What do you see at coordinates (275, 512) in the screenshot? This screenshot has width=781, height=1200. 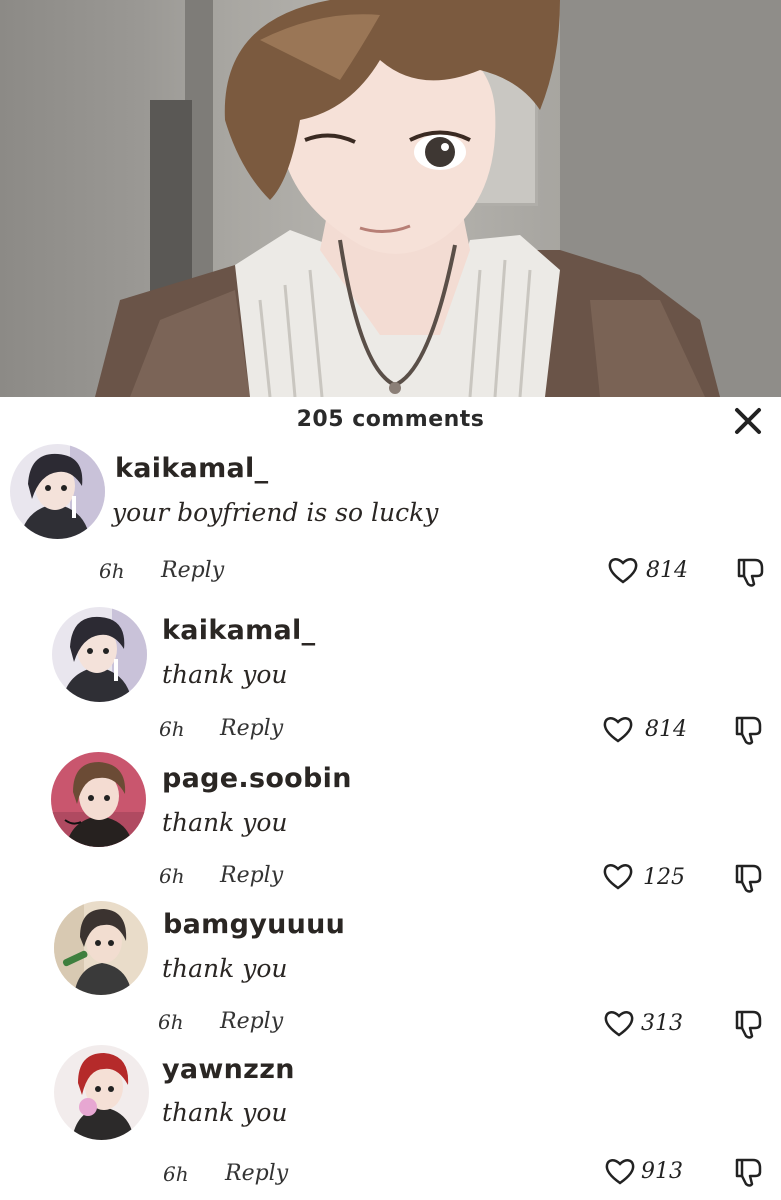 I see `comment-text: your boyfriend is so lucky` at bounding box center [275, 512].